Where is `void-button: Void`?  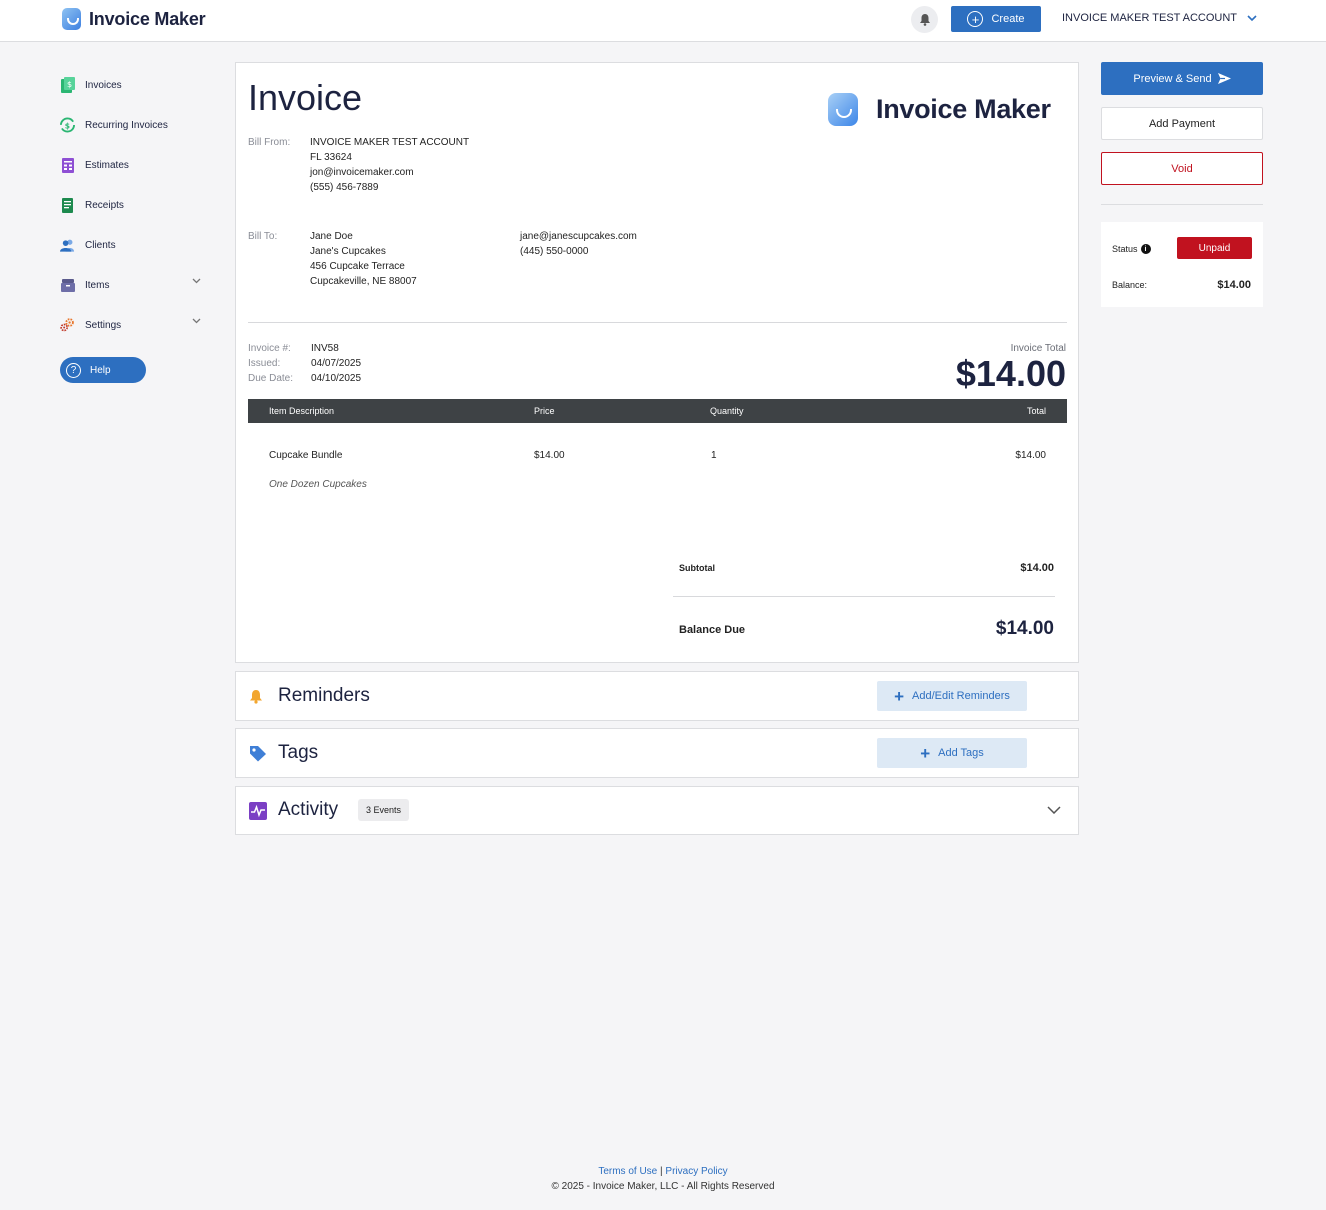 void-button: Void is located at coordinates (1182, 168).